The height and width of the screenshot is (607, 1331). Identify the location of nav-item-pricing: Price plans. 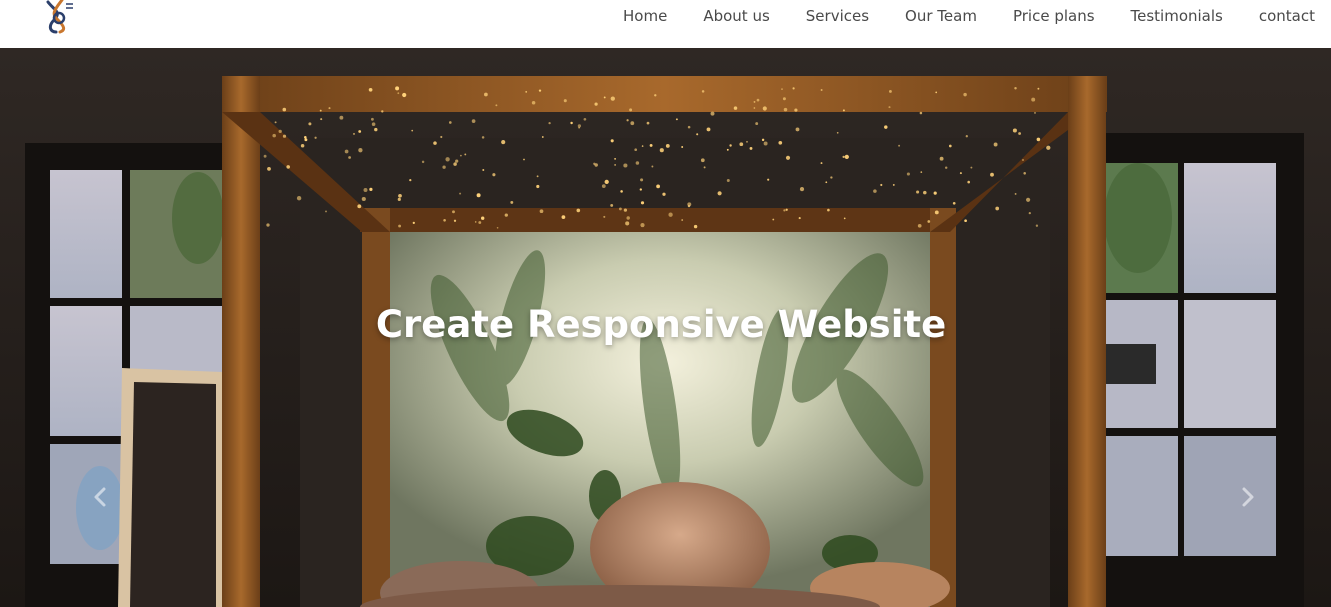
(1054, 16).